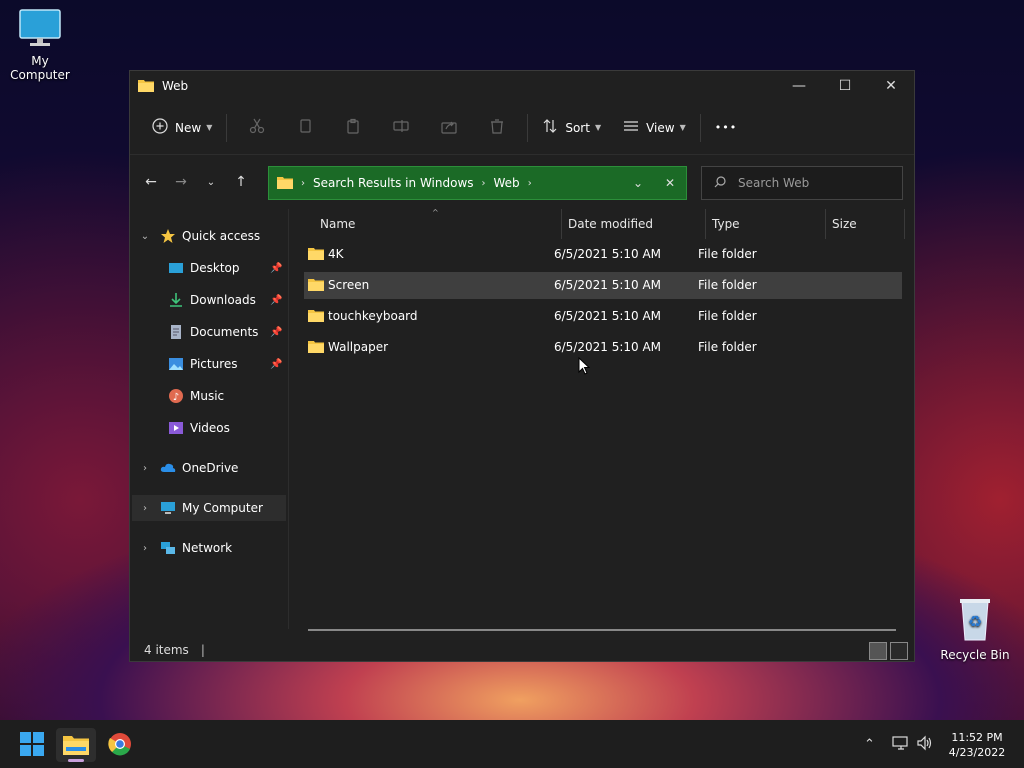 Image resolution: width=1024 pixels, height=768 pixels. I want to click on nav-item-downloads: Downloads 📌, so click(228, 300).